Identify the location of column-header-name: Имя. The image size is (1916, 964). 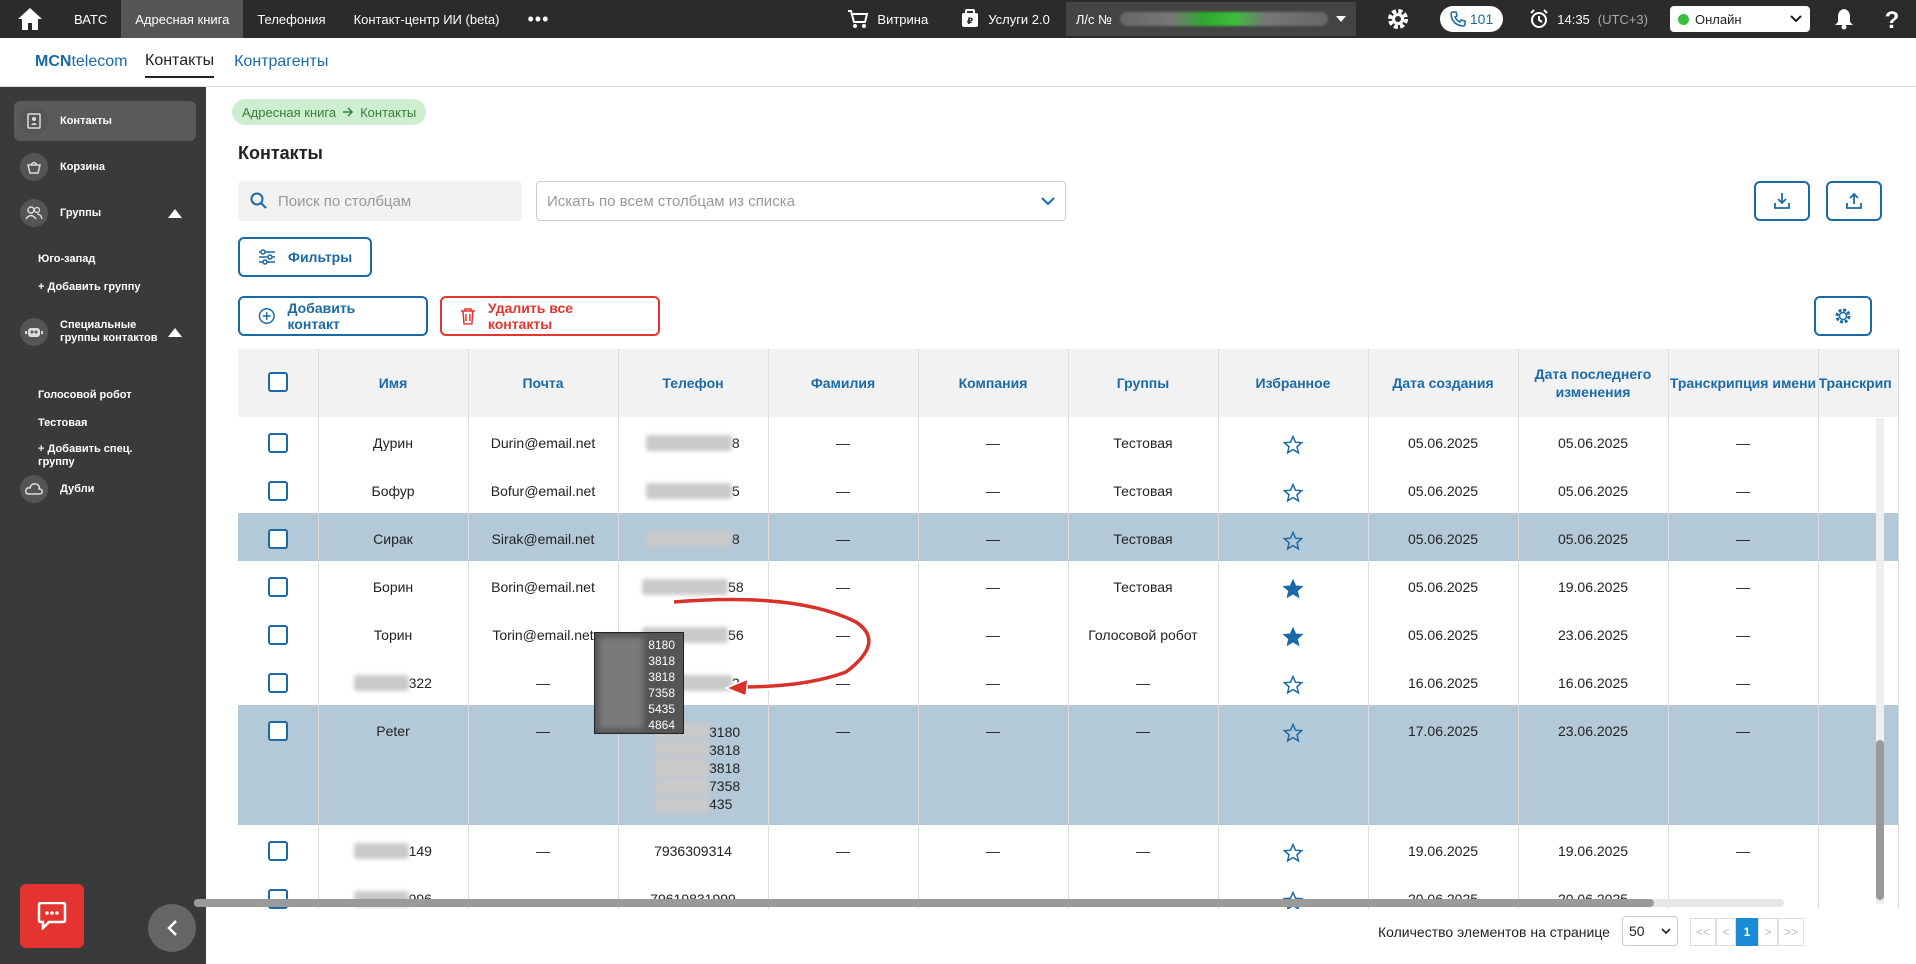
(393, 383).